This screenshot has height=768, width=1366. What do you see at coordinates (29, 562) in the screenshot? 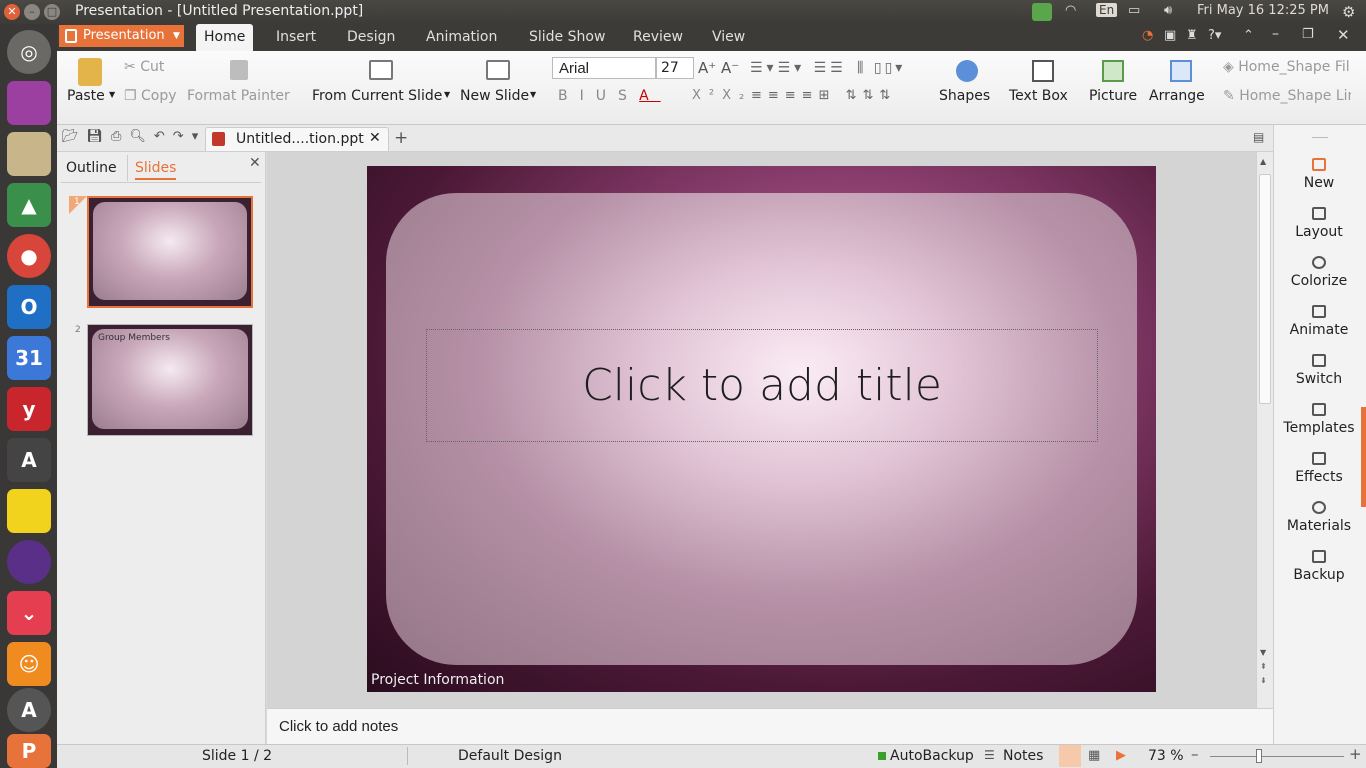
I see `eclipse-icon` at bounding box center [29, 562].